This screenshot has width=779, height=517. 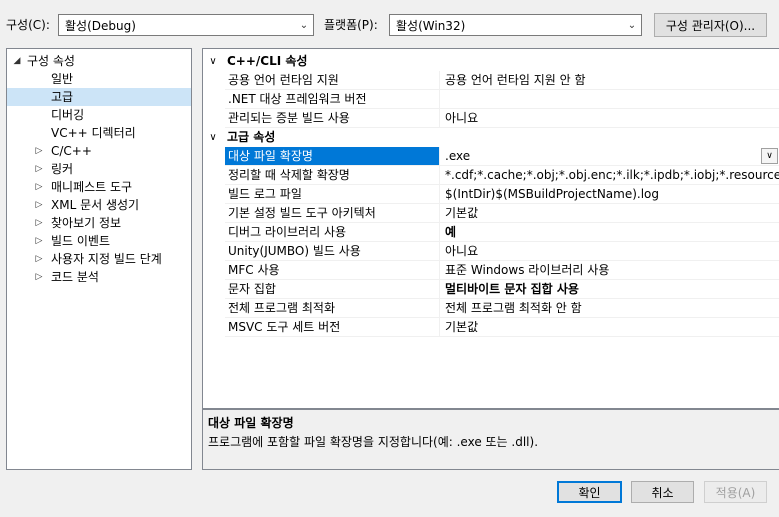 I want to click on tree-item: ▷ XML 문서 생성기, so click(x=99, y=205).